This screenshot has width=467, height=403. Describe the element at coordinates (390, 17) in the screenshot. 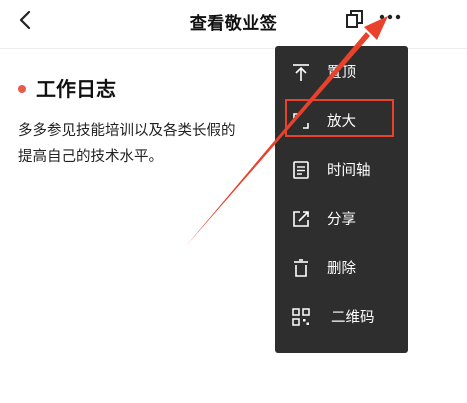

I see `more-horizontal-icon` at that location.